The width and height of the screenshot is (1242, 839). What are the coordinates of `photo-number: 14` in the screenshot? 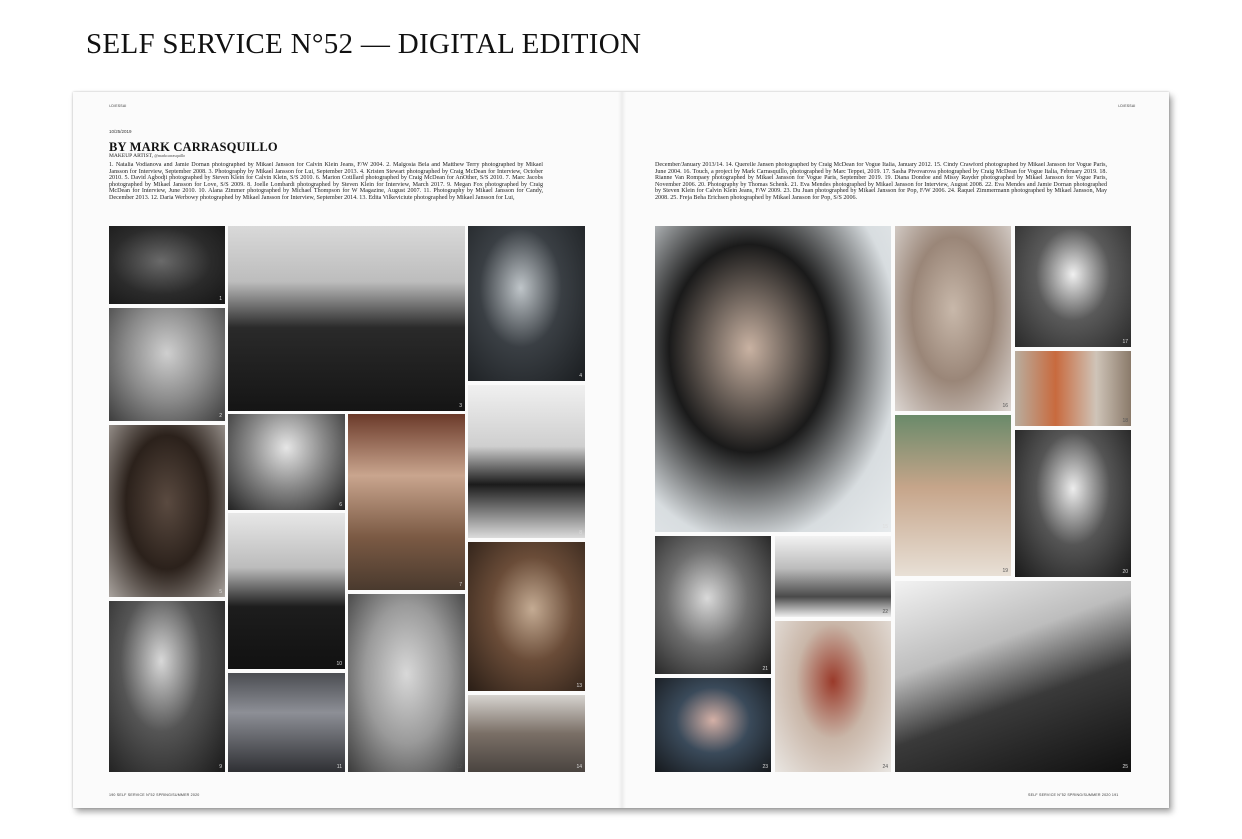 It's located at (579, 767).